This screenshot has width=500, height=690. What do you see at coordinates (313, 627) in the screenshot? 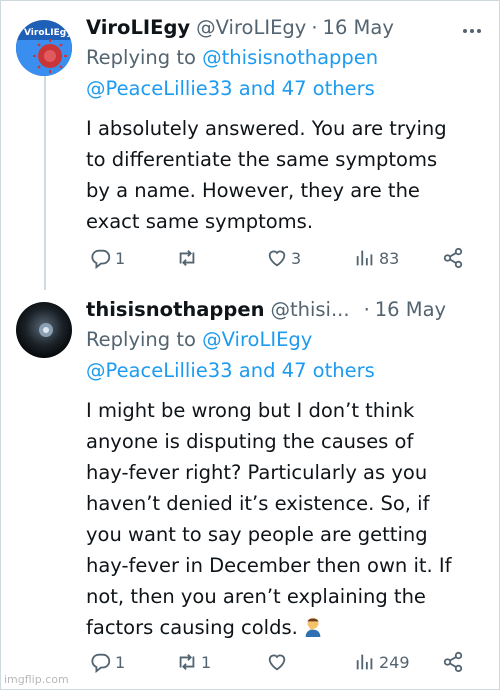
I see `person-facepalming-emoji` at bounding box center [313, 627].